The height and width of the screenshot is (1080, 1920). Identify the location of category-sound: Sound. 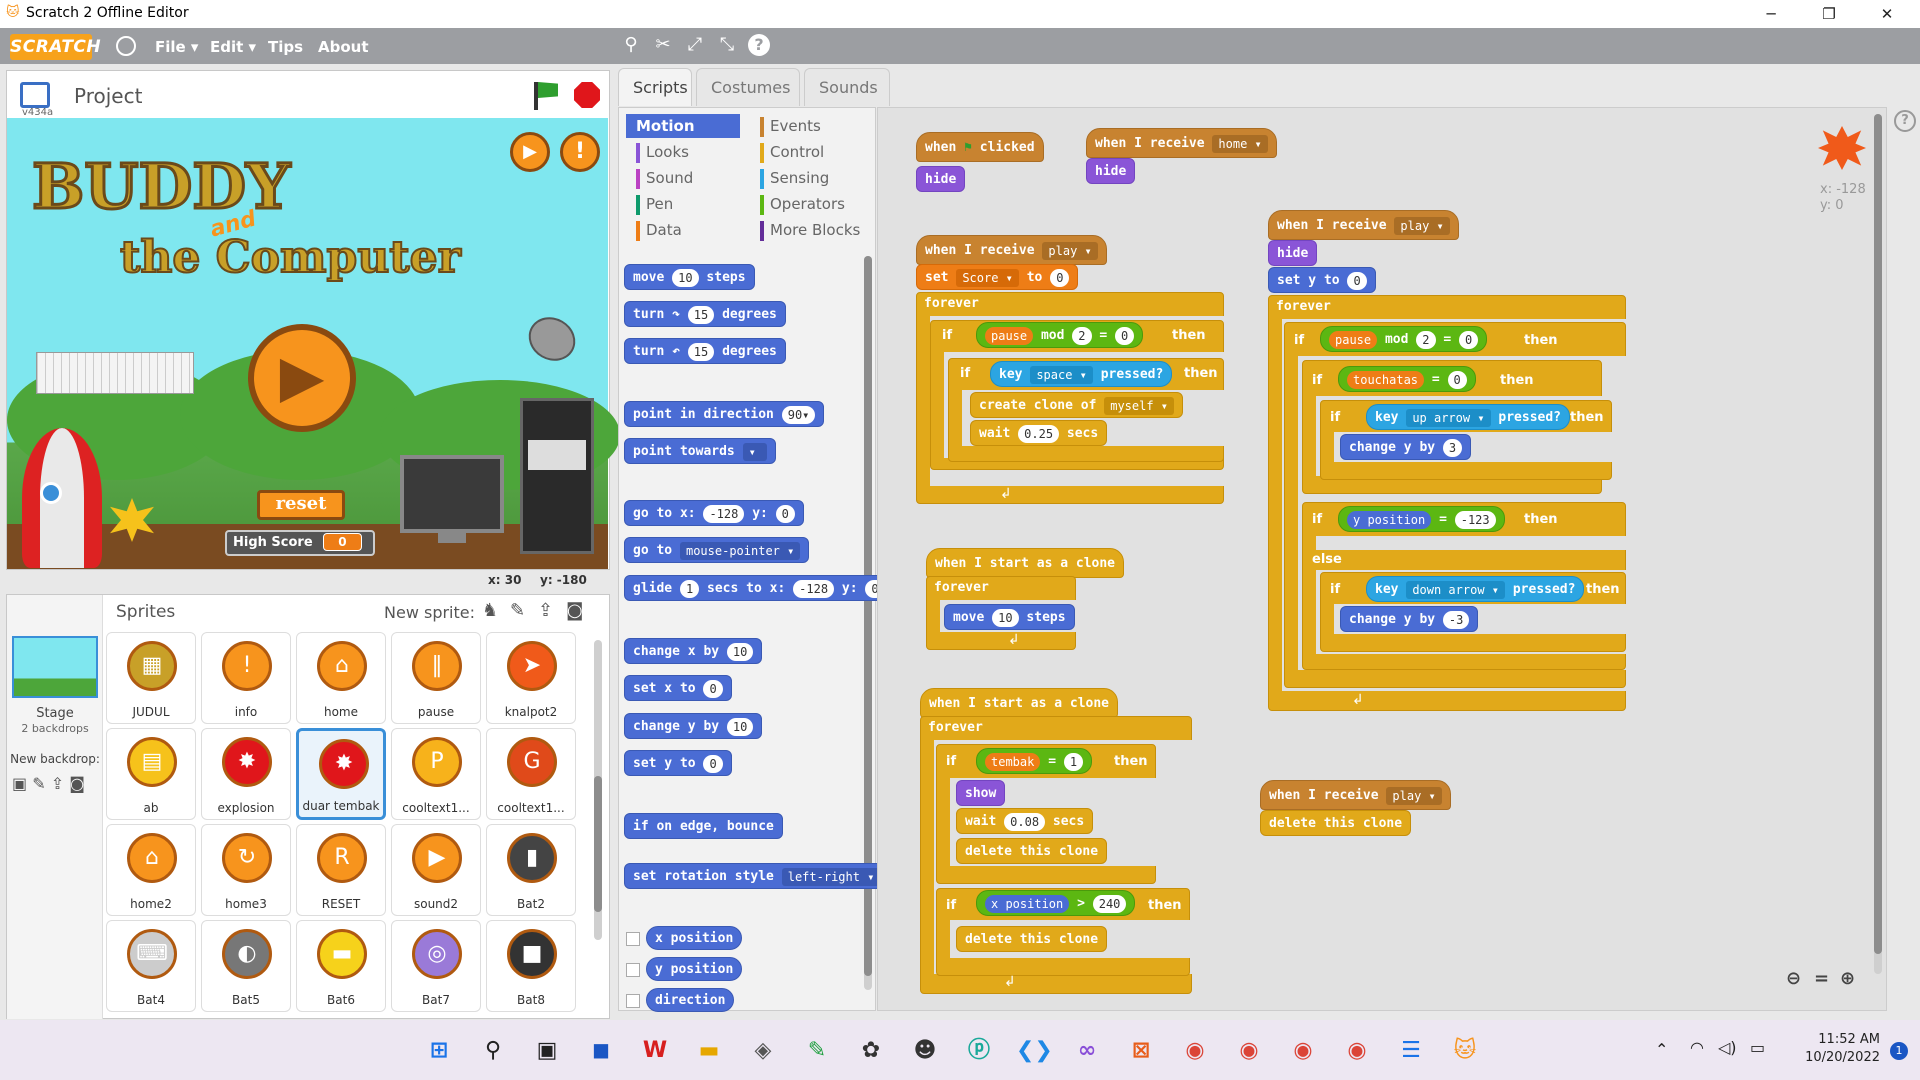
(683, 178).